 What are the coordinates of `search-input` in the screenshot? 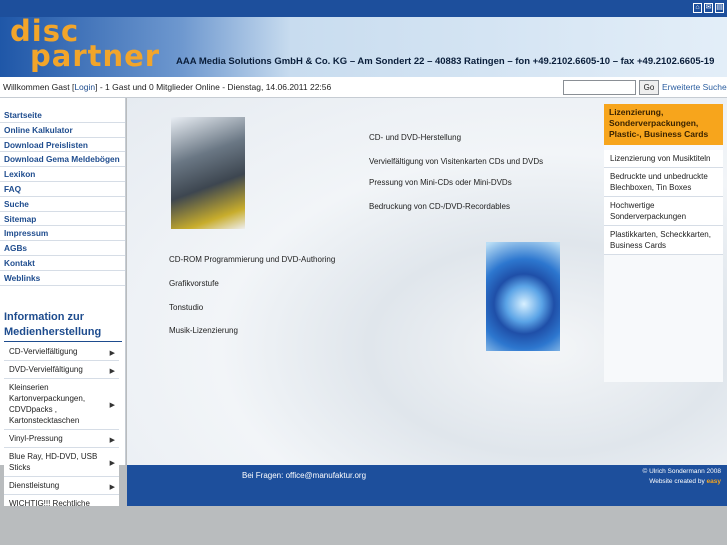 It's located at (599, 87).